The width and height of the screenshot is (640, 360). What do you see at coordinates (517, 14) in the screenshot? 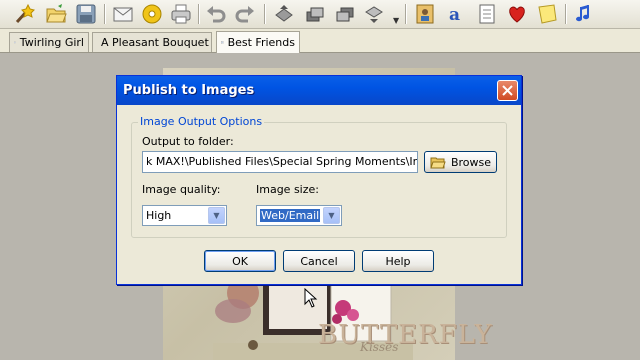
I see `heart-icon` at bounding box center [517, 14].